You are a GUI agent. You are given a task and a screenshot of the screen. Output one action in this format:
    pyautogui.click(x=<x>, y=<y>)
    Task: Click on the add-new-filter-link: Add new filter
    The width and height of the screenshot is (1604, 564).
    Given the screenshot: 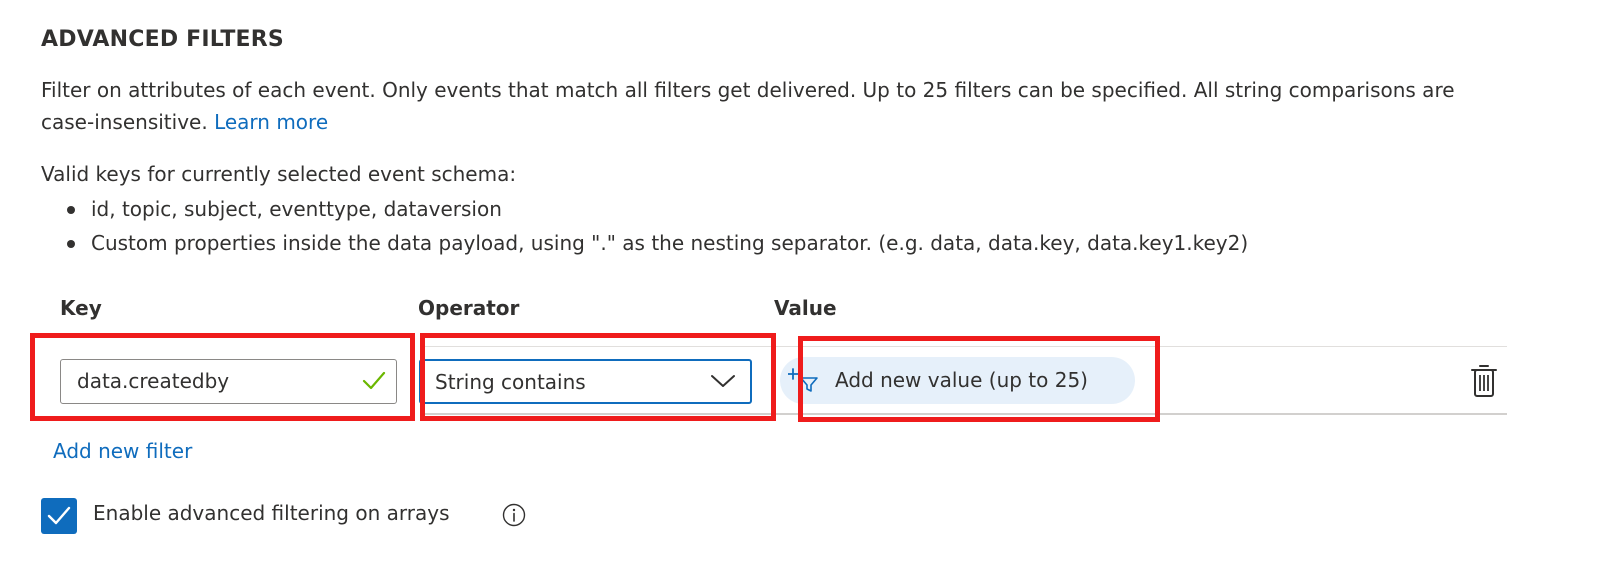 What is the action you would take?
    pyautogui.click(x=122, y=451)
    